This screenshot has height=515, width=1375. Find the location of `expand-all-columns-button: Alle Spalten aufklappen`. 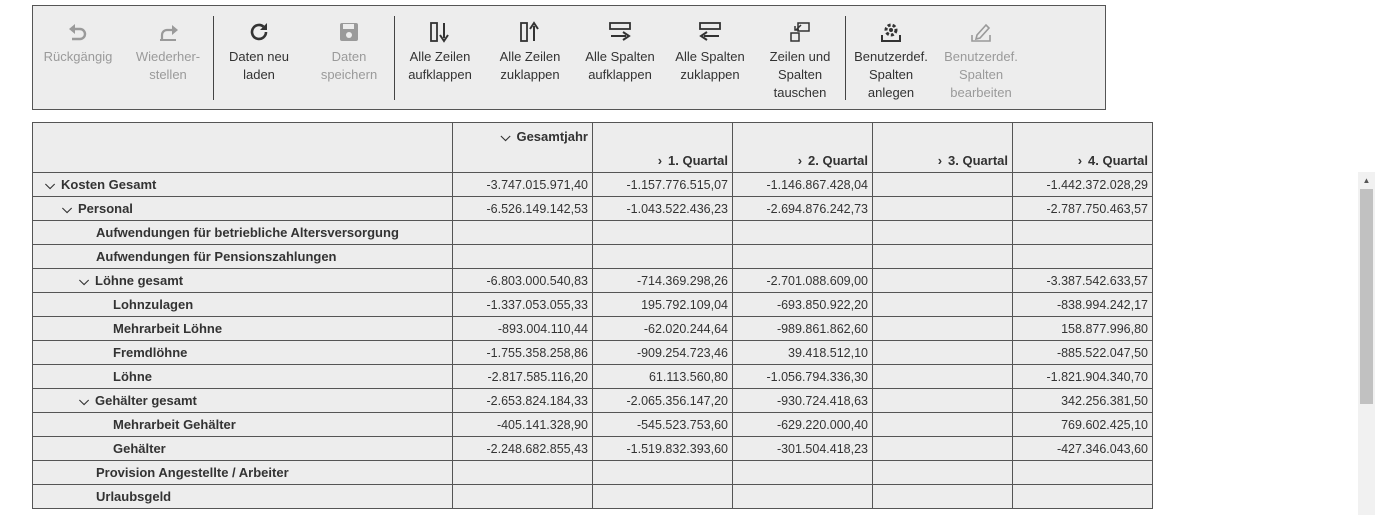

expand-all-columns-button: Alle Spalten aufklappen is located at coordinates (620, 45).